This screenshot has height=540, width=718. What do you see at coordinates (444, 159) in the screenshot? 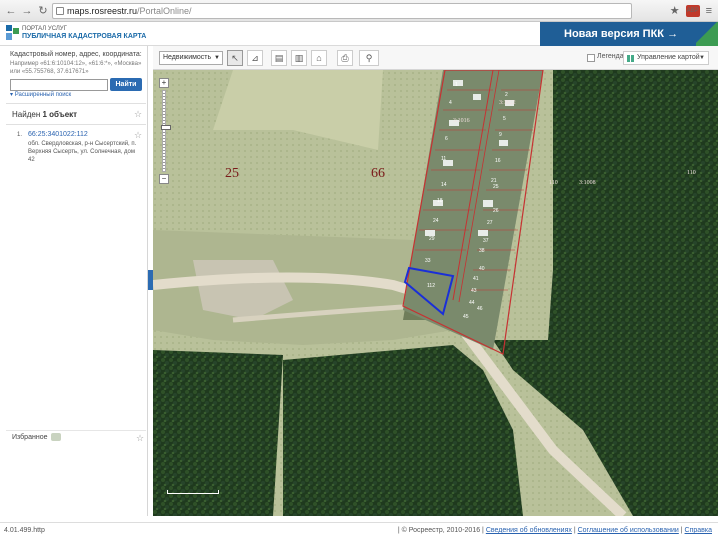
I see `plot-number: 11` at bounding box center [444, 159].